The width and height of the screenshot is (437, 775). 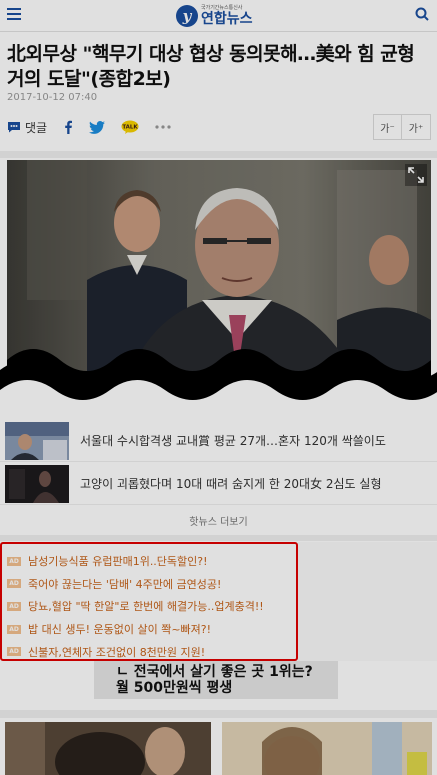 What do you see at coordinates (231, 484) in the screenshot?
I see `hot-news-title: 고양이 괴롭혔다며 10대 때려 숨지게 한 20대女 2심도 실형` at bounding box center [231, 484].